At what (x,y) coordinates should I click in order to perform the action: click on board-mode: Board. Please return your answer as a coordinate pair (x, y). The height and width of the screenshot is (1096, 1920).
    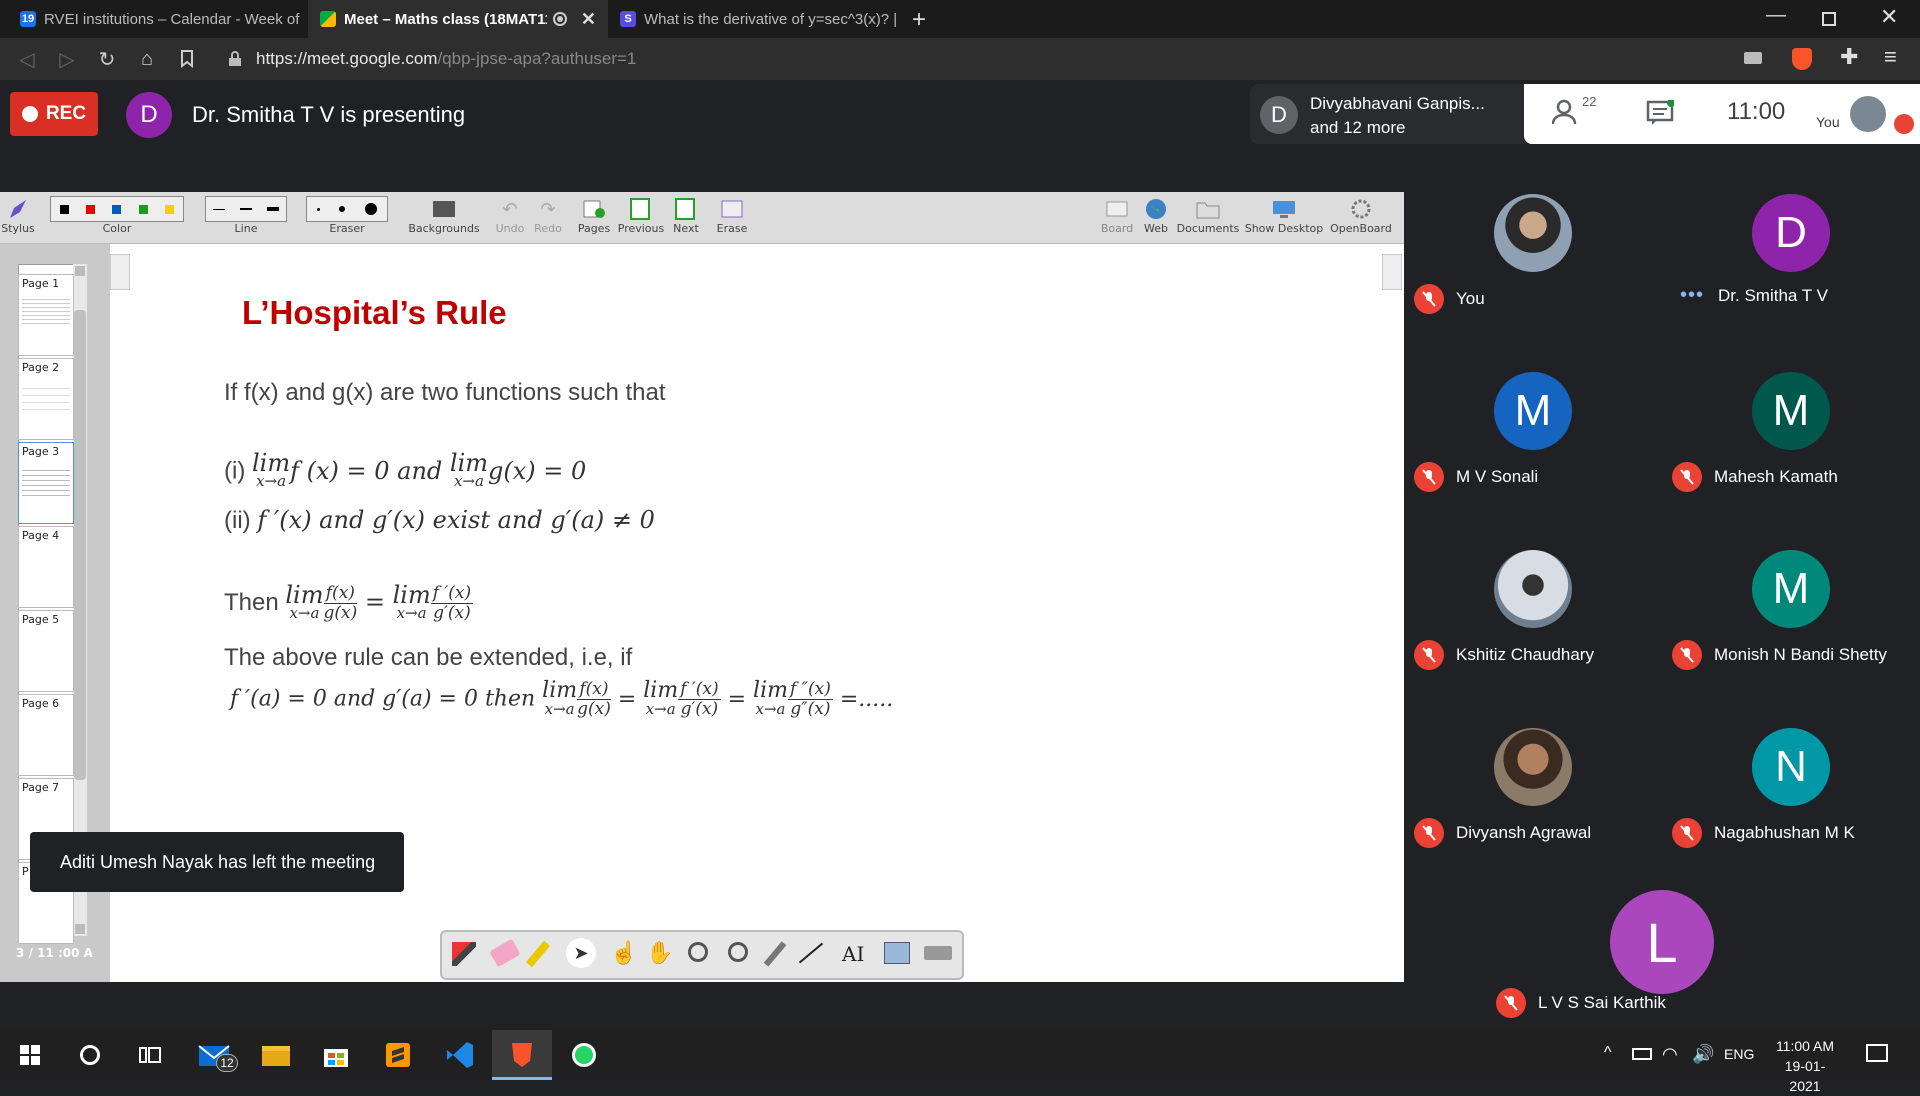
    Looking at the image, I should click on (1117, 218).